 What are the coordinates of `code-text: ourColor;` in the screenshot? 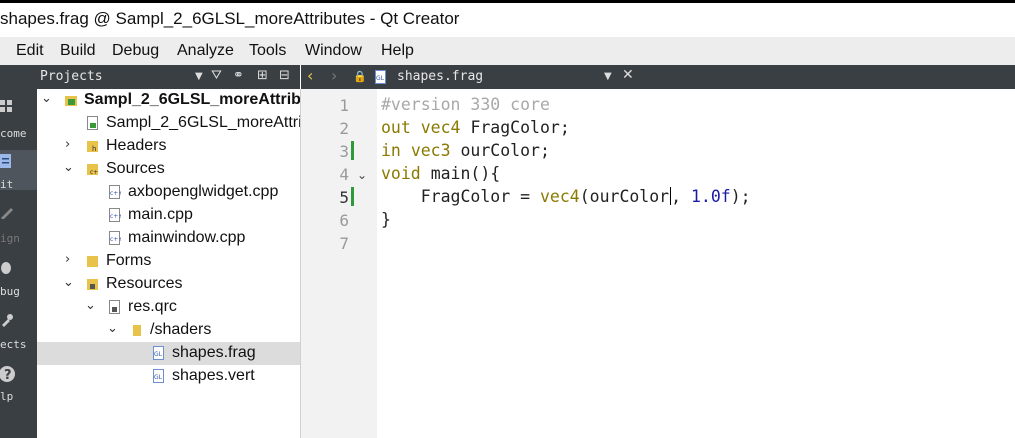 It's located at (505, 150).